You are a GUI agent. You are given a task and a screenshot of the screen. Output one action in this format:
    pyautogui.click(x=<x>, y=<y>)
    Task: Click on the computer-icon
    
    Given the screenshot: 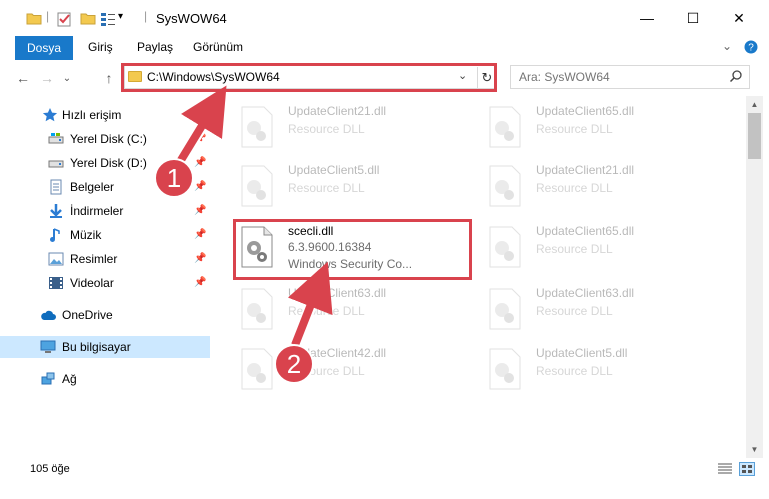 What is the action you would take?
    pyautogui.click(x=48, y=346)
    